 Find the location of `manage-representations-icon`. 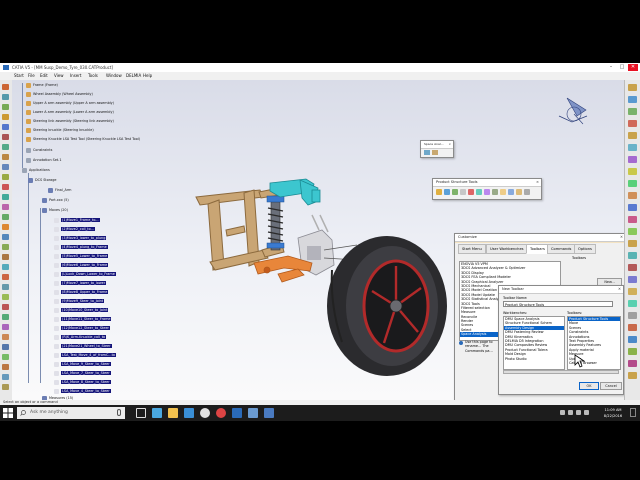

manage-representations-icon is located at coordinates (503, 192).